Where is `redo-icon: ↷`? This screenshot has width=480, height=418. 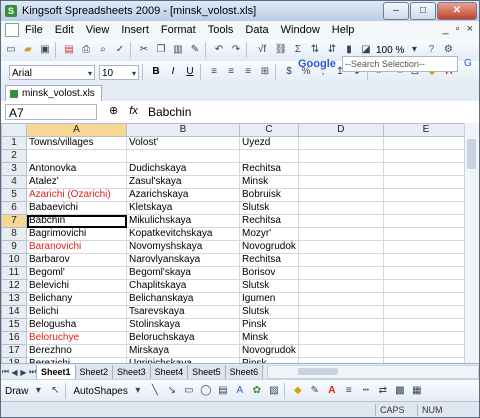
redo-icon: ↷ is located at coordinates (236, 50).